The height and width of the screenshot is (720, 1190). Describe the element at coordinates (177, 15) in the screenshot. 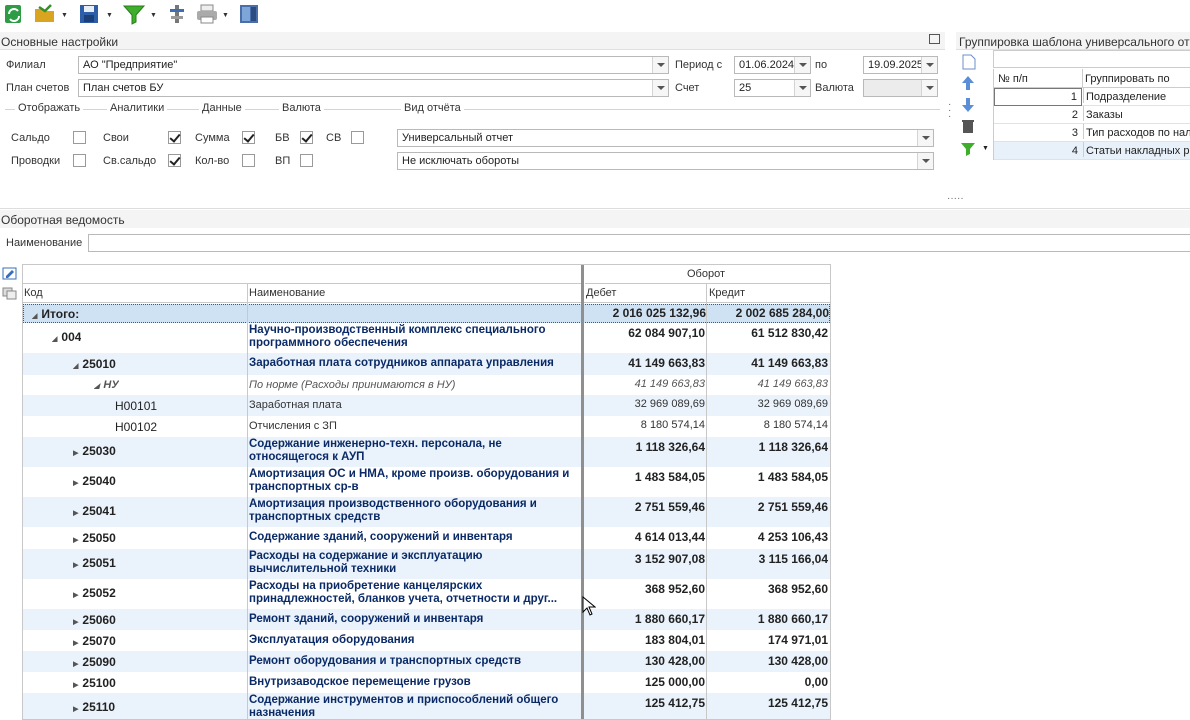

I see `tools-icon` at that location.